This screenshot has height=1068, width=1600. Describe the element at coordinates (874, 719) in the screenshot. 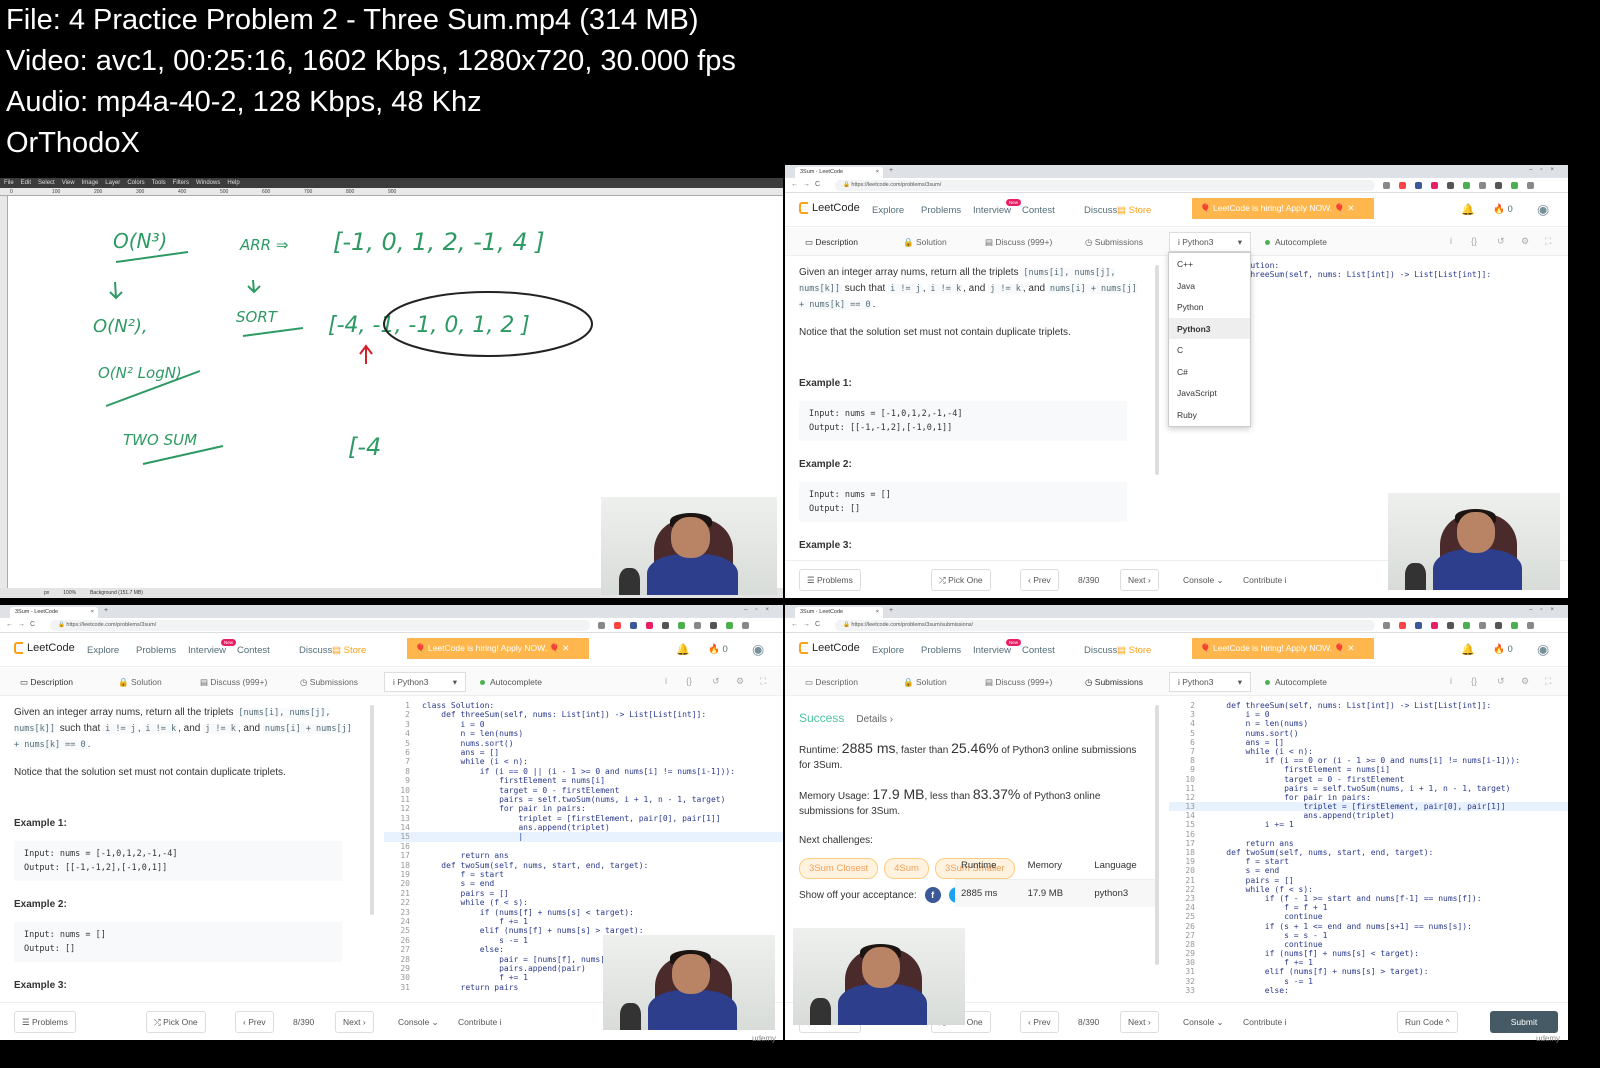

I see `details-link: Details ›` at that location.